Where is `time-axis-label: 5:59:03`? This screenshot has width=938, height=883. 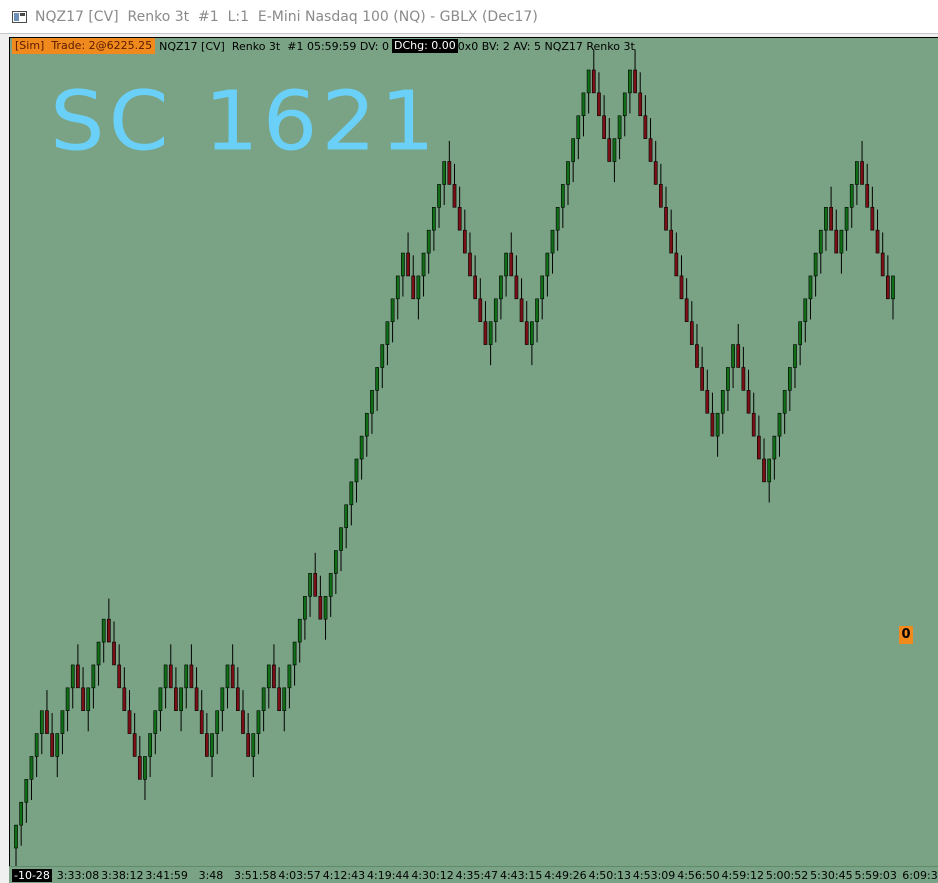 time-axis-label: 5:59:03 is located at coordinates (875, 875).